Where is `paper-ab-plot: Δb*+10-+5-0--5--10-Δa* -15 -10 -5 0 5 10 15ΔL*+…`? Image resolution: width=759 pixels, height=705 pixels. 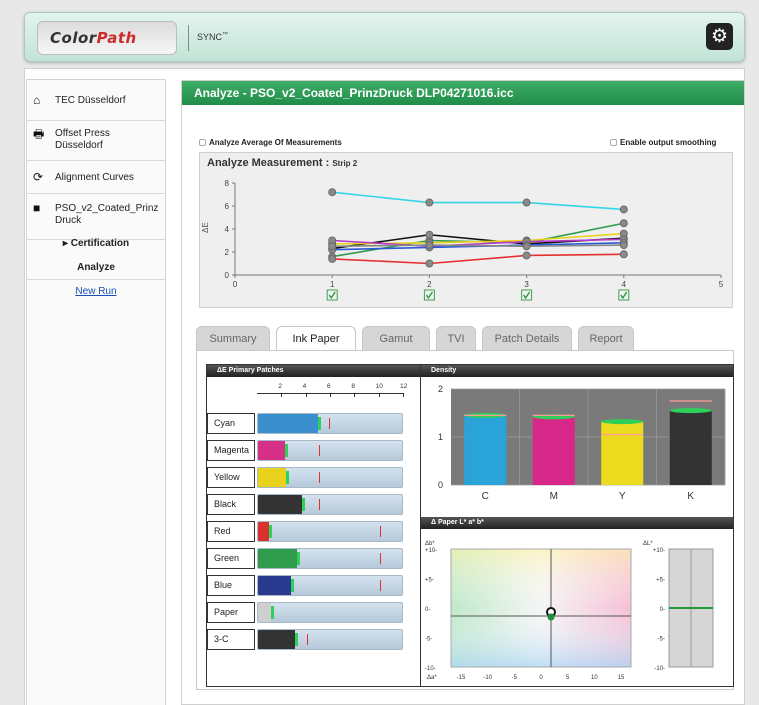
paper-ab-plot: Δb*+10-+5-0--5--10-Δa* -15 -10 -5 0 5 10 15ΔL*+… is located at coordinates (569, 611).